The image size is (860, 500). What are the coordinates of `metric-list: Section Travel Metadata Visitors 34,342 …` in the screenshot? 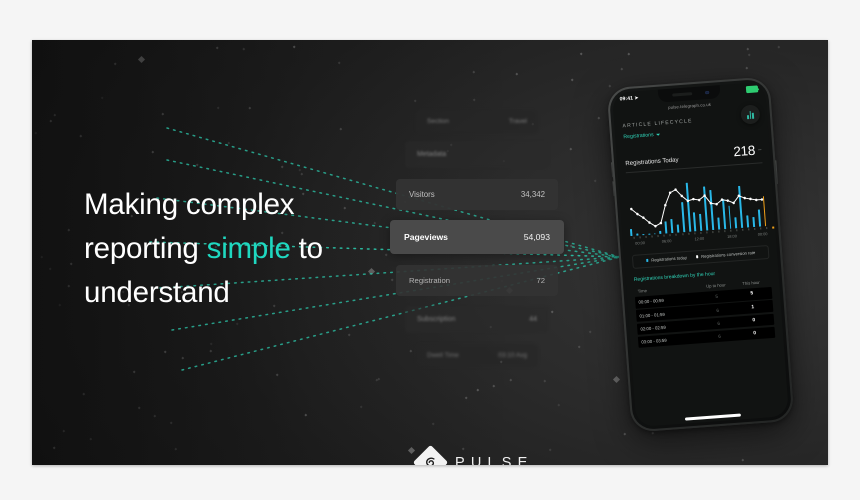 It's located at (481, 270).